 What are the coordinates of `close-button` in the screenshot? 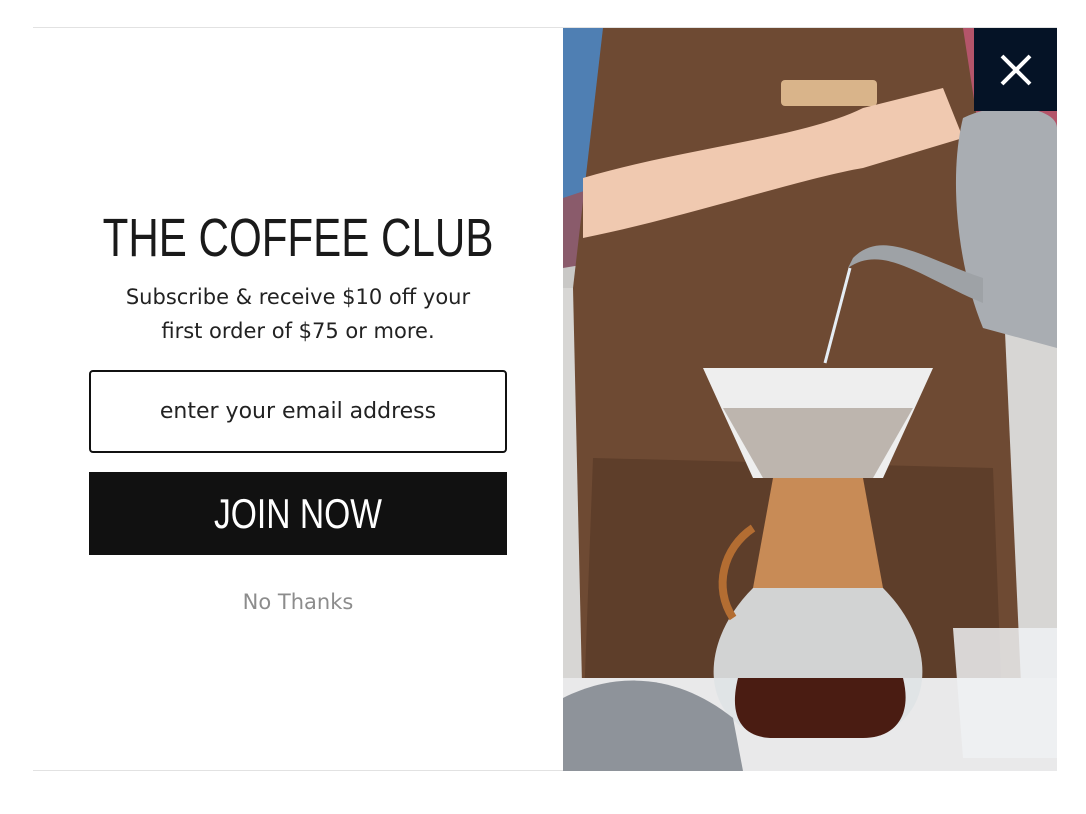 It's located at (1015, 69).